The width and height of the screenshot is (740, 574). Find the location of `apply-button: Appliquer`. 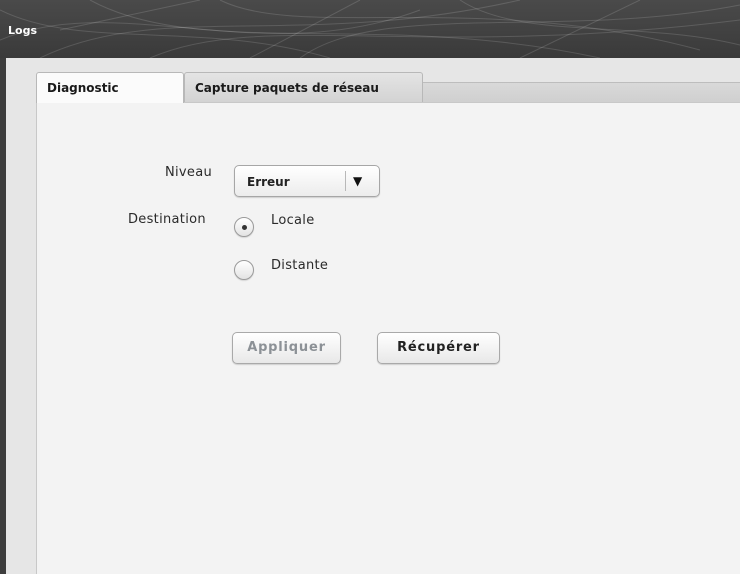

apply-button: Appliquer is located at coordinates (286, 348).